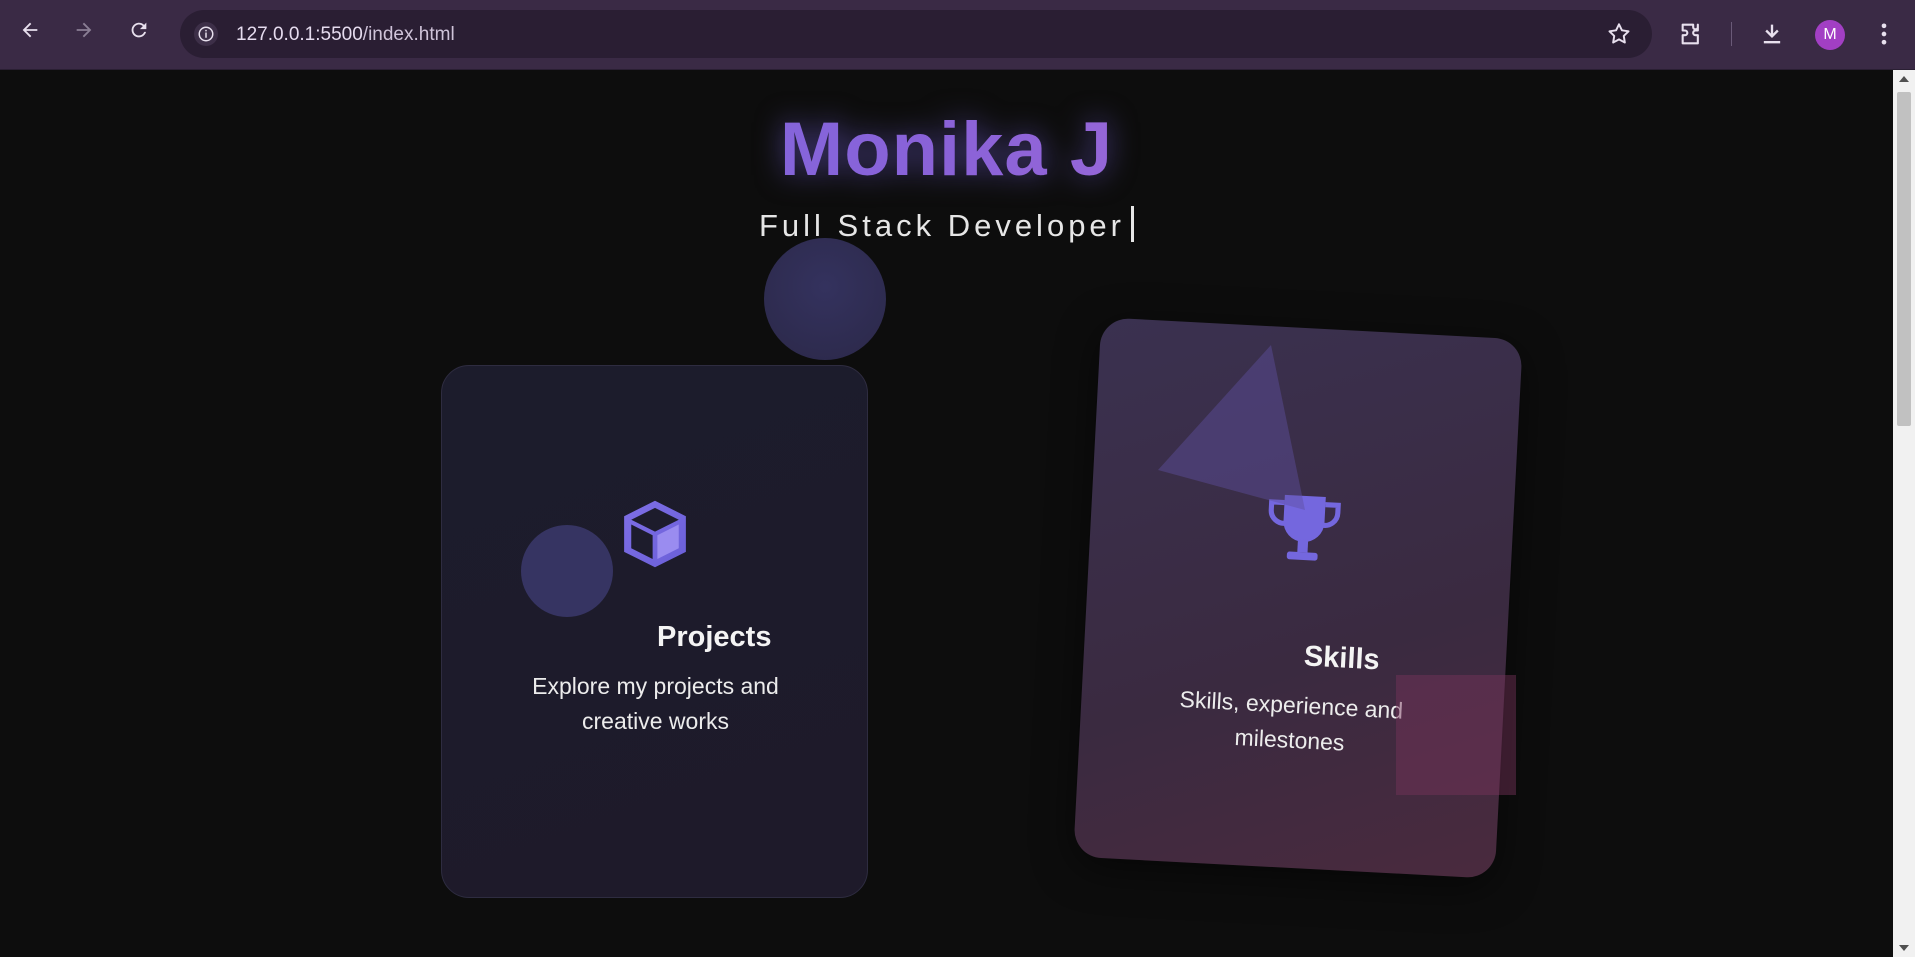  What do you see at coordinates (84, 30) in the screenshot?
I see `forward-icon` at bounding box center [84, 30].